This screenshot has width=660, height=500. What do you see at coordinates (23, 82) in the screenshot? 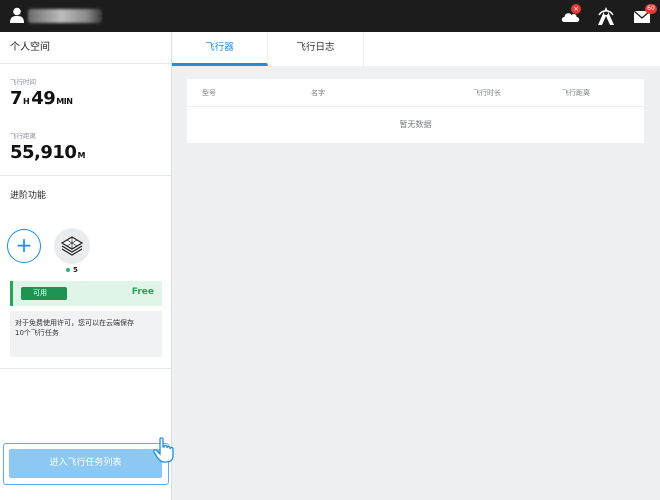
I see `flight-time-label: 飞行时间` at bounding box center [23, 82].